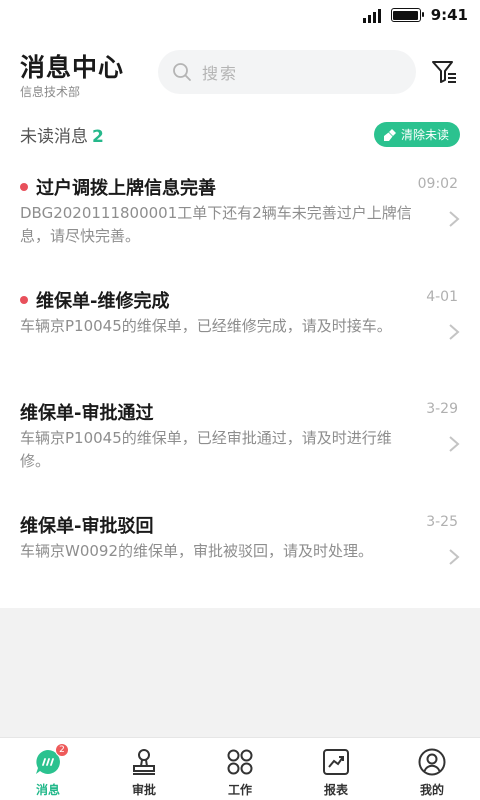 This screenshot has height=800, width=480. What do you see at coordinates (98, 137) in the screenshot?
I see `unread-count: 2` at bounding box center [98, 137].